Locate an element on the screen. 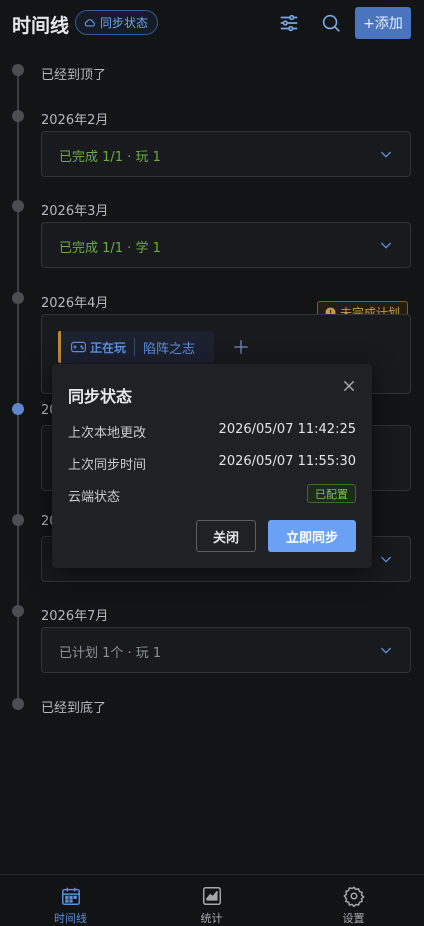 This screenshot has height=926, width=424. month-summary: 已完成 1/1 · 玩 1 is located at coordinates (110, 157).